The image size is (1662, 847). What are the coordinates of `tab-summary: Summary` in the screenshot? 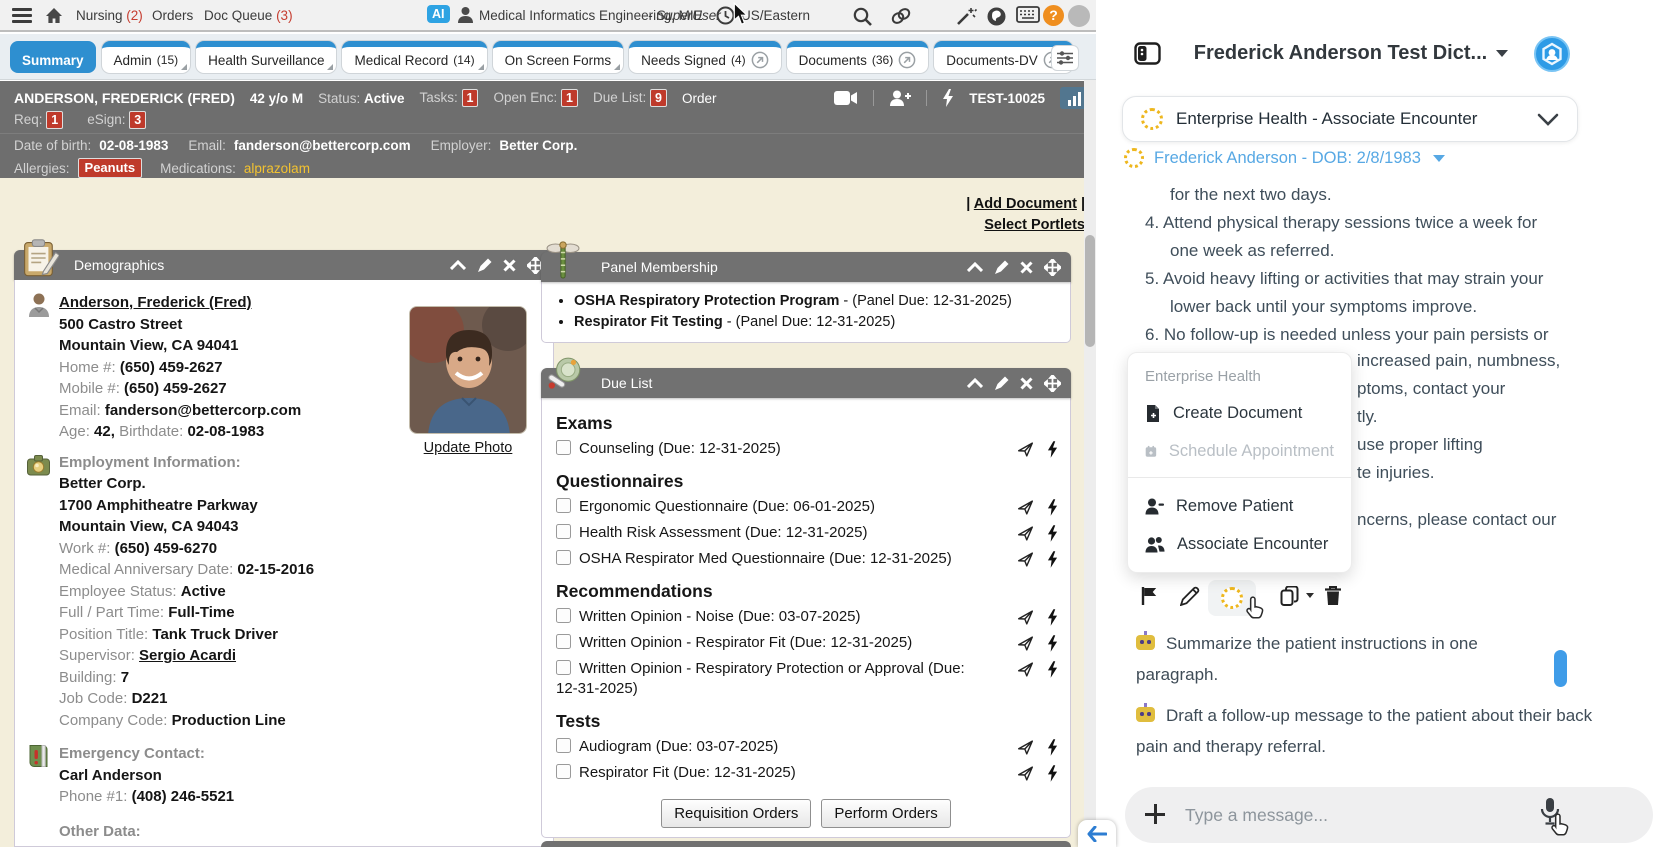 It's located at (53, 57).